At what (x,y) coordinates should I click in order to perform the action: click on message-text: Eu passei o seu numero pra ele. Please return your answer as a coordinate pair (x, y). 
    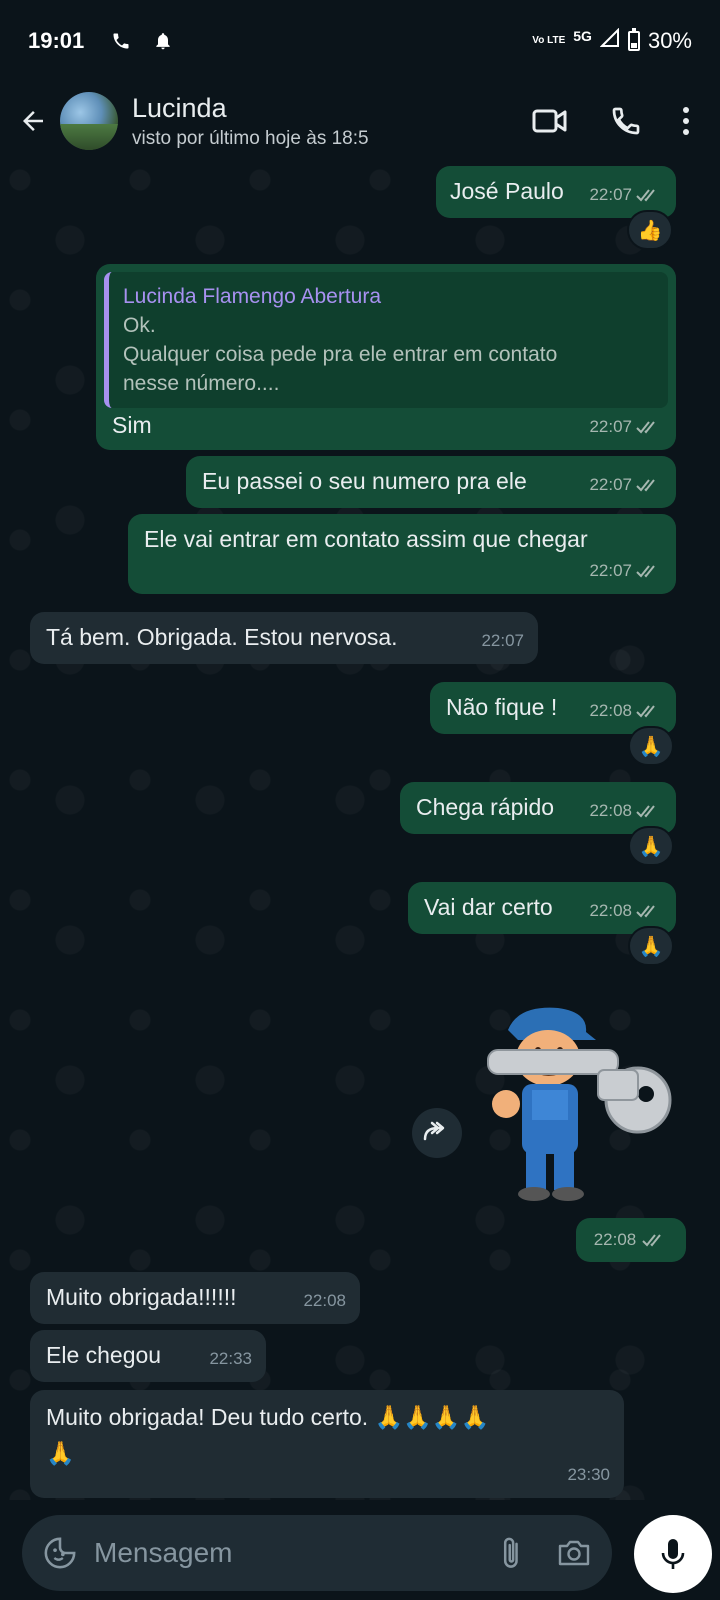
    Looking at the image, I should click on (364, 481).